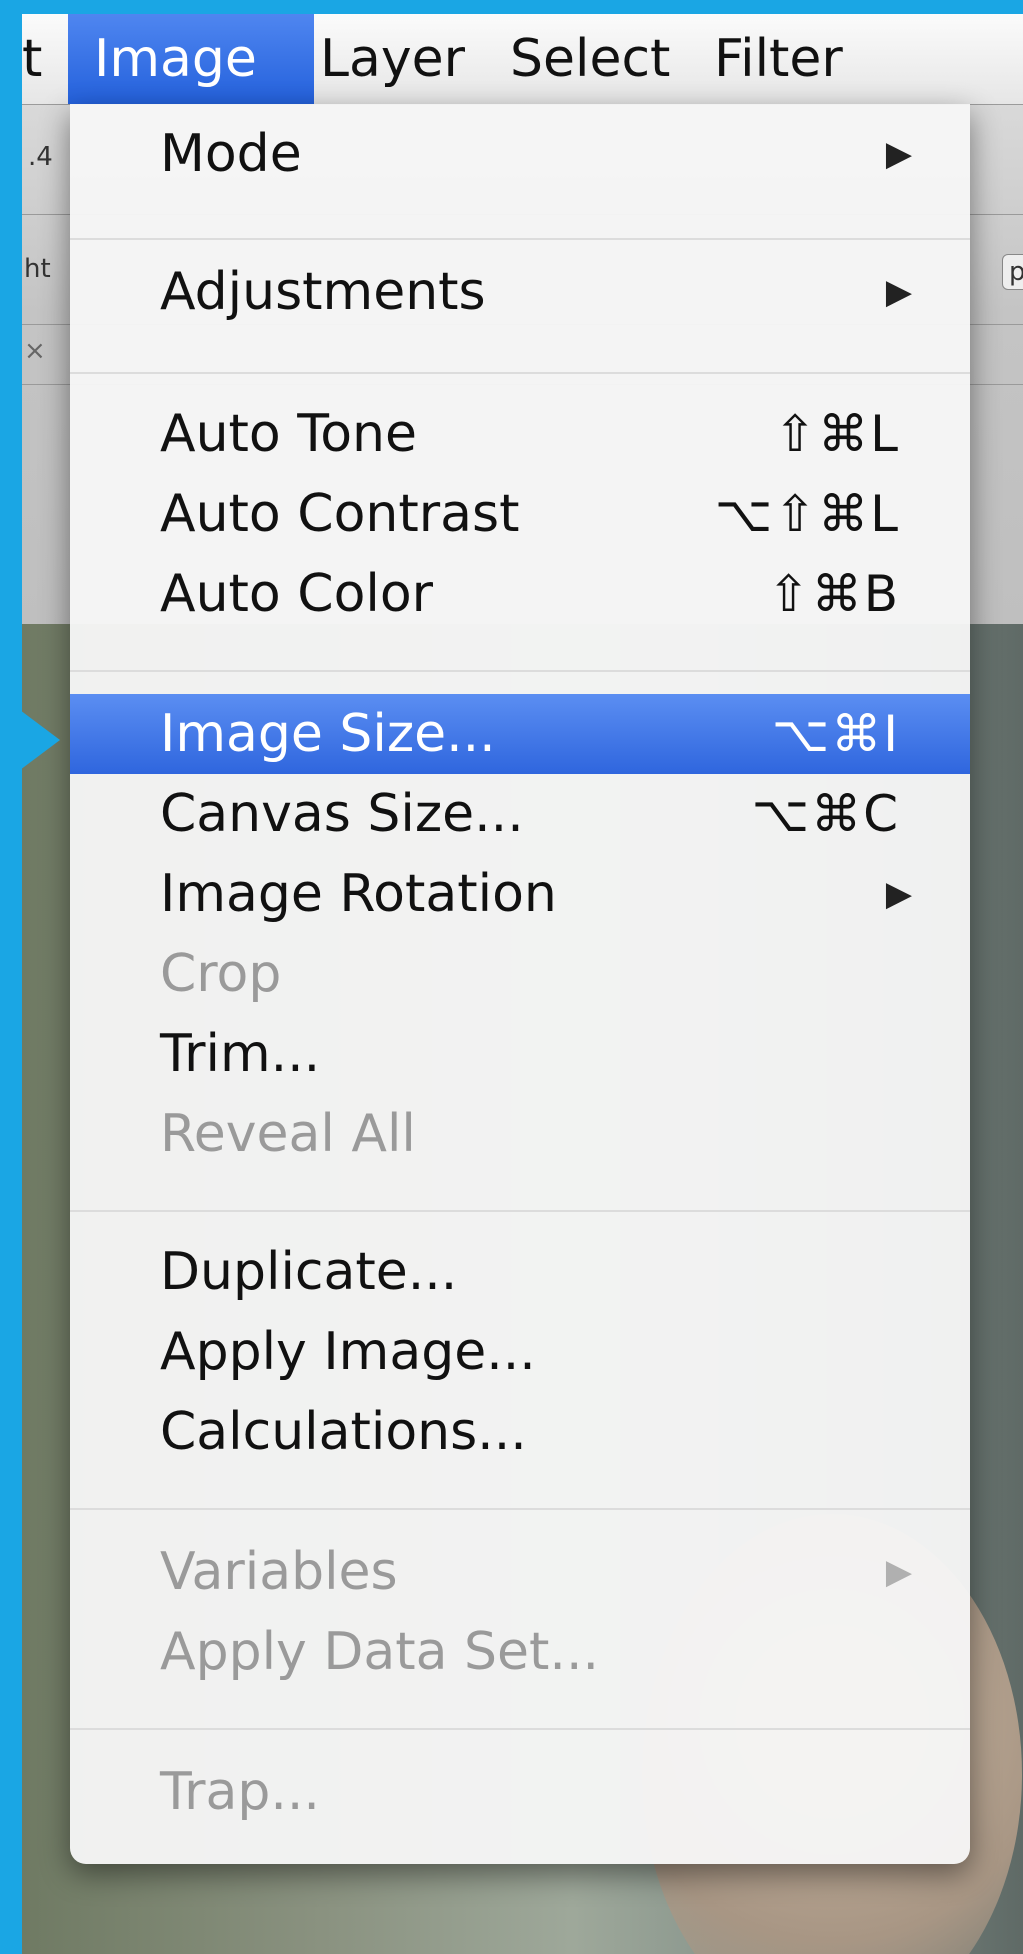 The height and width of the screenshot is (1954, 1023). I want to click on menu-item-label: Variables, so click(279, 1572).